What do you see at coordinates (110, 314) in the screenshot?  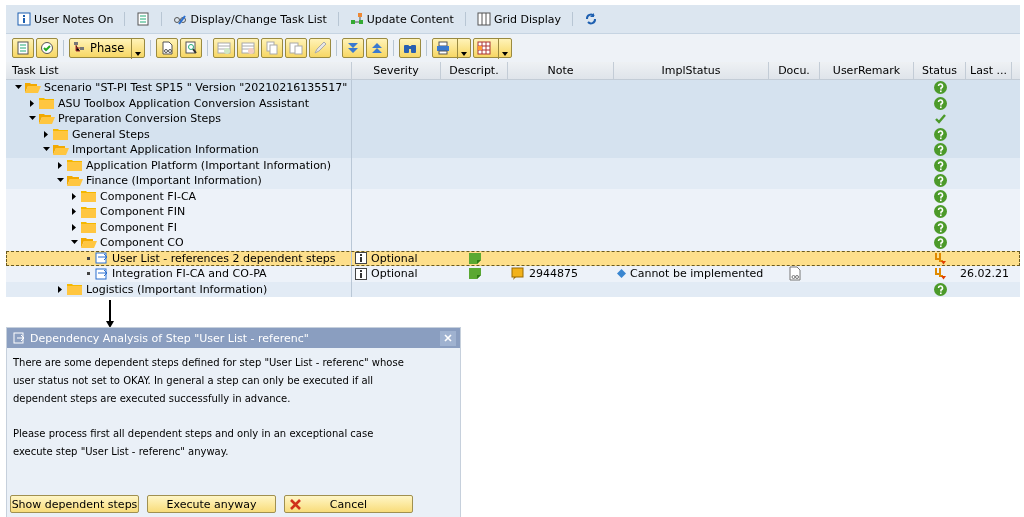 I see `pointer-arrow` at bounding box center [110, 314].